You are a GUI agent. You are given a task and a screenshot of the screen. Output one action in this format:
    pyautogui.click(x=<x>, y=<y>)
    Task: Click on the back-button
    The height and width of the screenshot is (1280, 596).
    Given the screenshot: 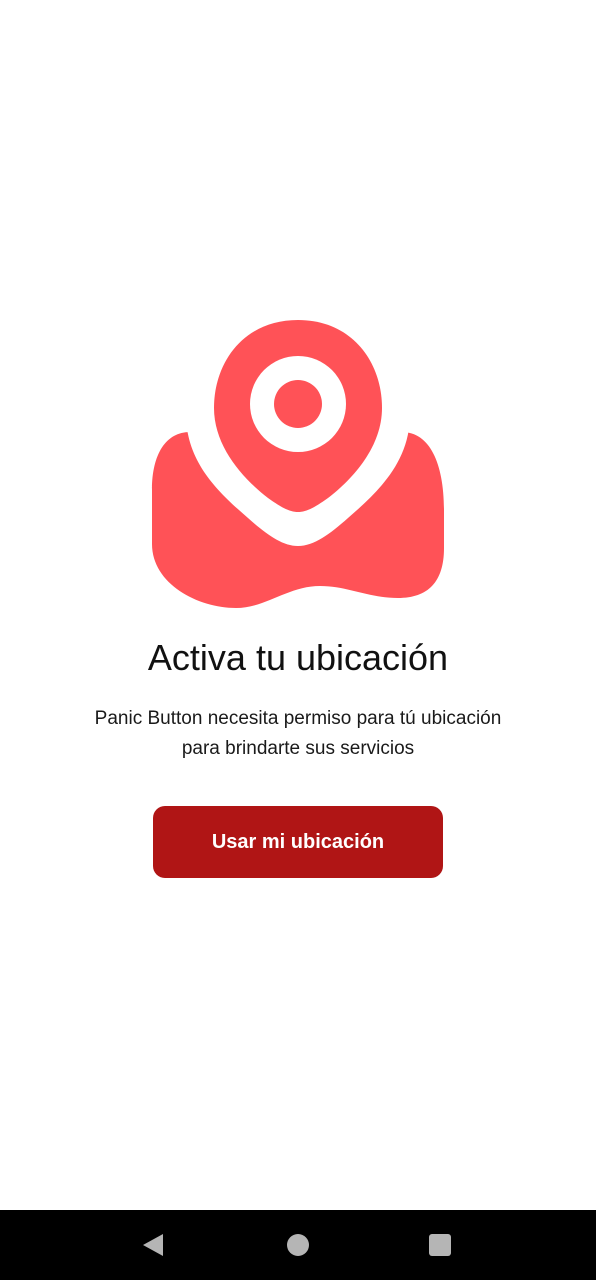 What is the action you would take?
    pyautogui.click(x=153, y=1245)
    